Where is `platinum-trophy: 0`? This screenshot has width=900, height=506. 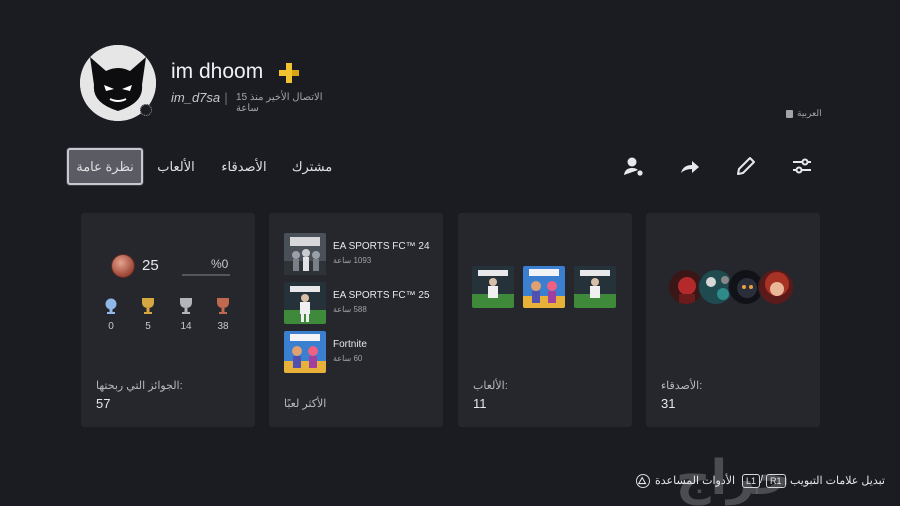 platinum-trophy: 0 is located at coordinates (111, 314).